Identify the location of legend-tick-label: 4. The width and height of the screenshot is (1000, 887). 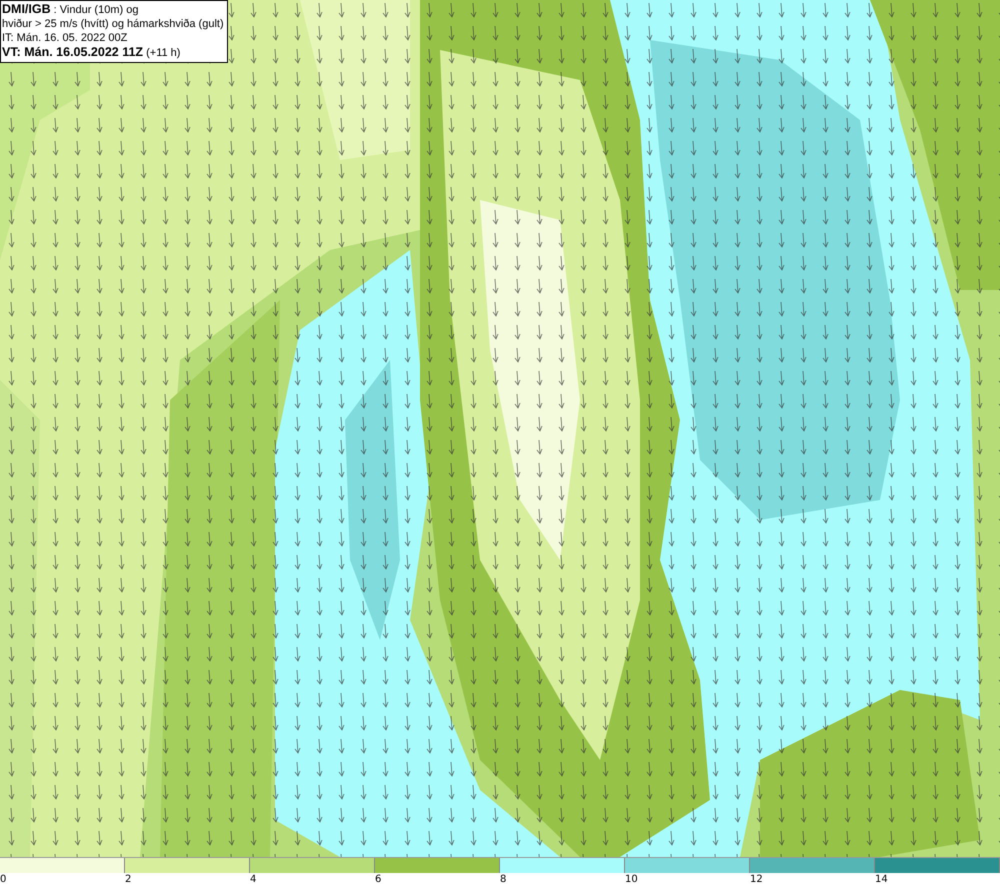
(253, 879).